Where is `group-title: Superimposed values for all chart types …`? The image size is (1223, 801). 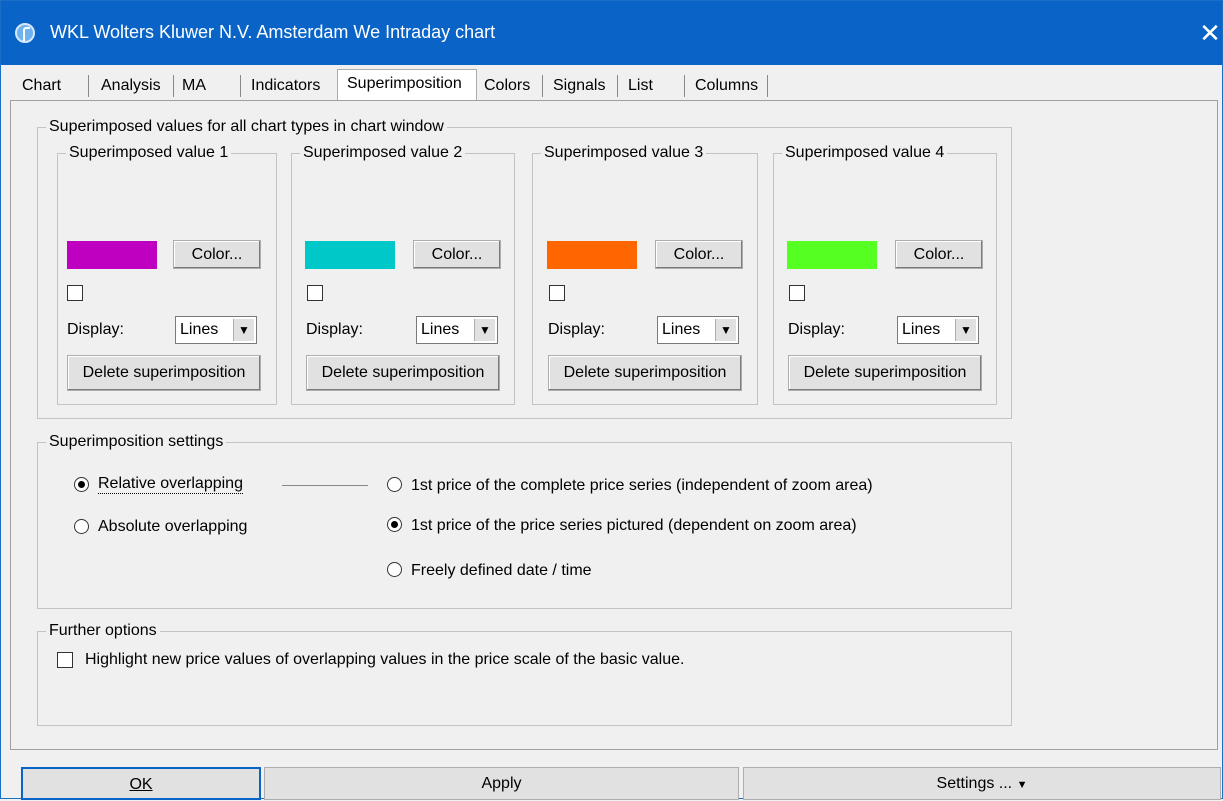 group-title: Superimposed values for all chart types … is located at coordinates (246, 127).